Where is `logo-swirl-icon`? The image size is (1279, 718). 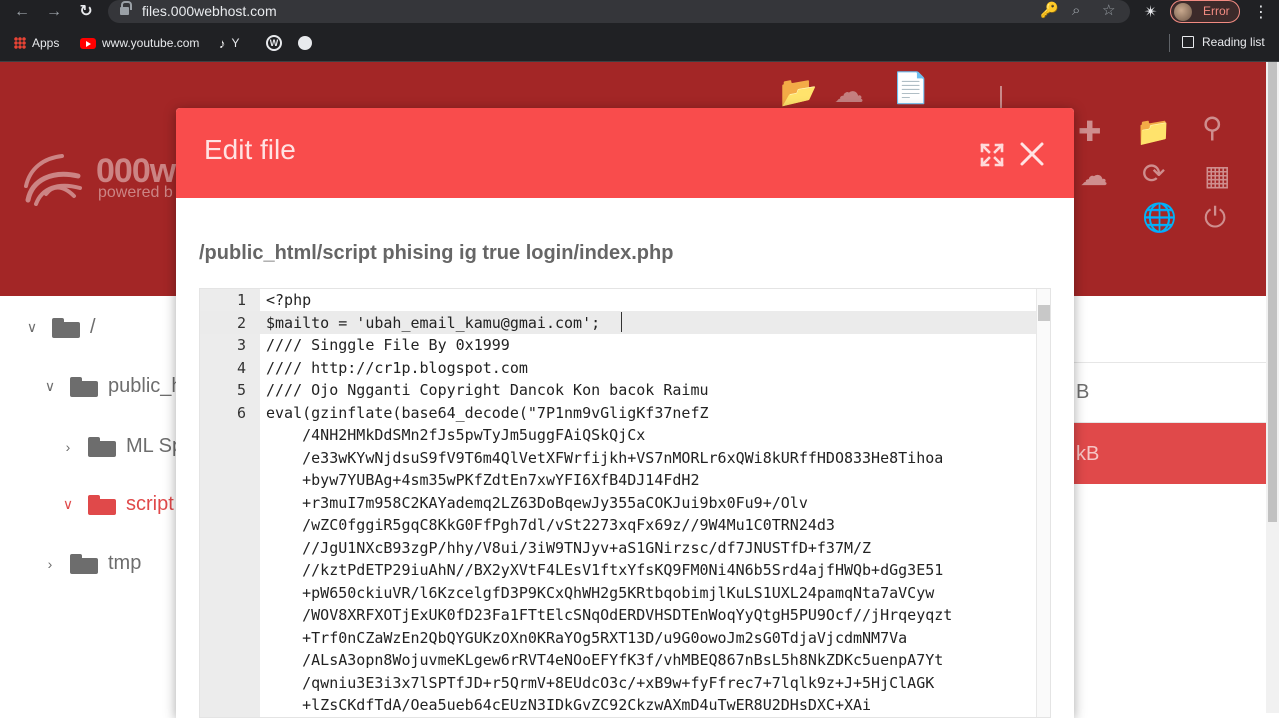 logo-swirl-icon is located at coordinates (53, 180).